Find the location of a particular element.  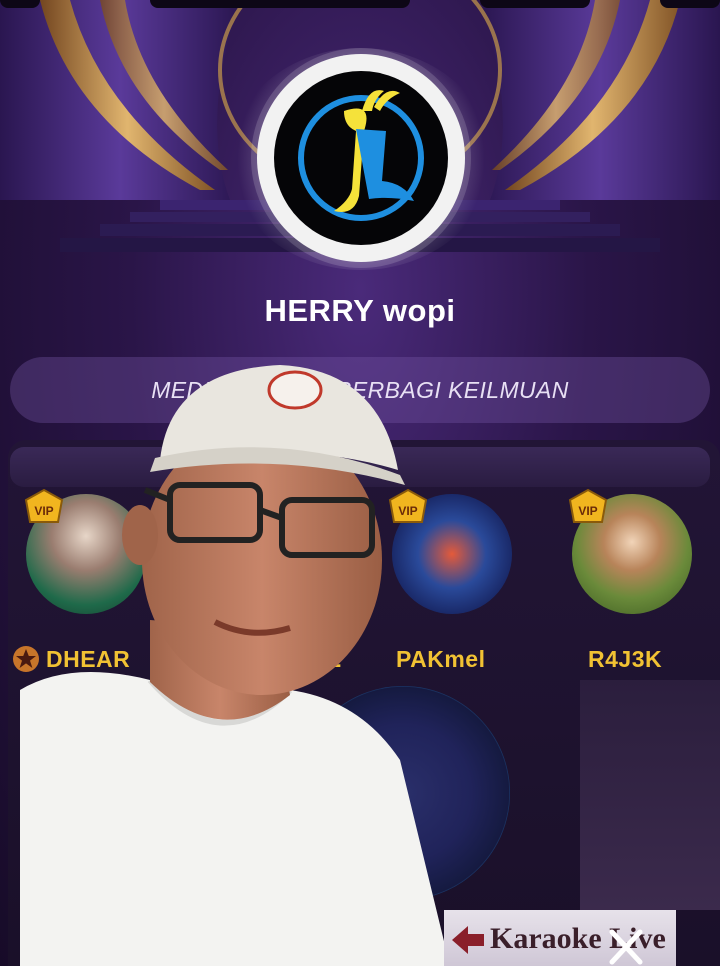

seat-name: R4J3K is located at coordinates (625, 659).